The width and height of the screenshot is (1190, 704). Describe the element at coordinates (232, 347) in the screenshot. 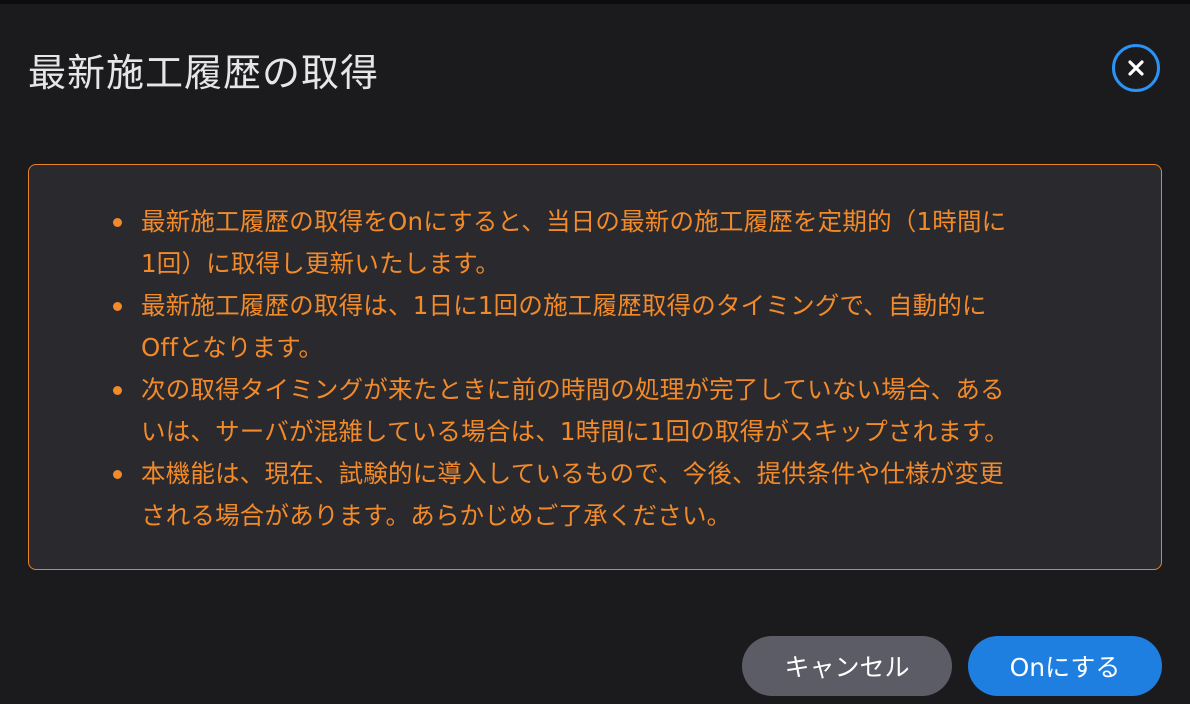

I see `notice-item-line: Offとなります。` at that location.